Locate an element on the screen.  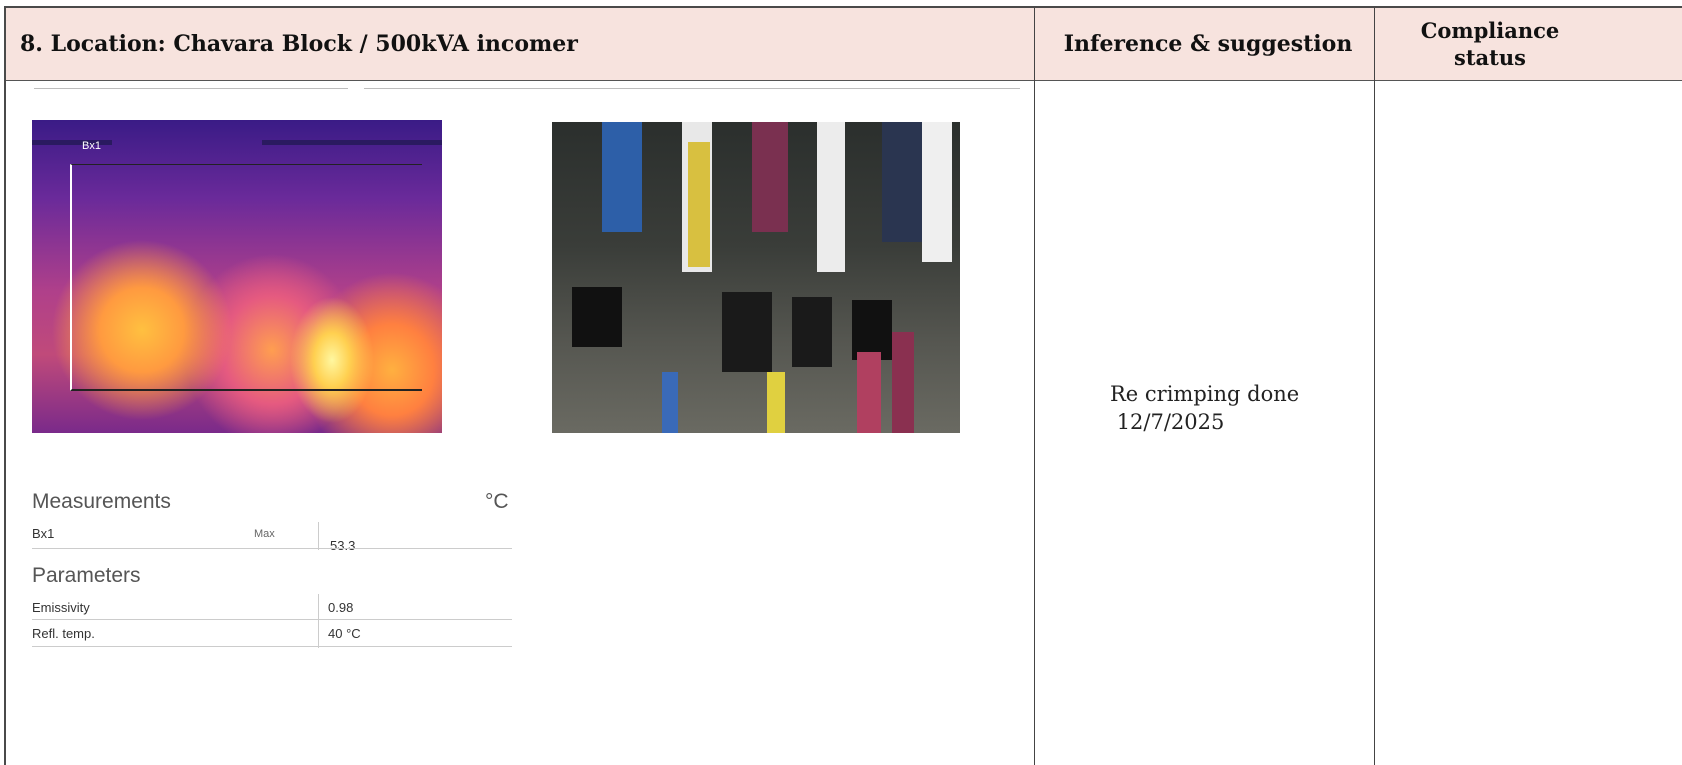
parameter-divider is located at coordinates (318, 621).